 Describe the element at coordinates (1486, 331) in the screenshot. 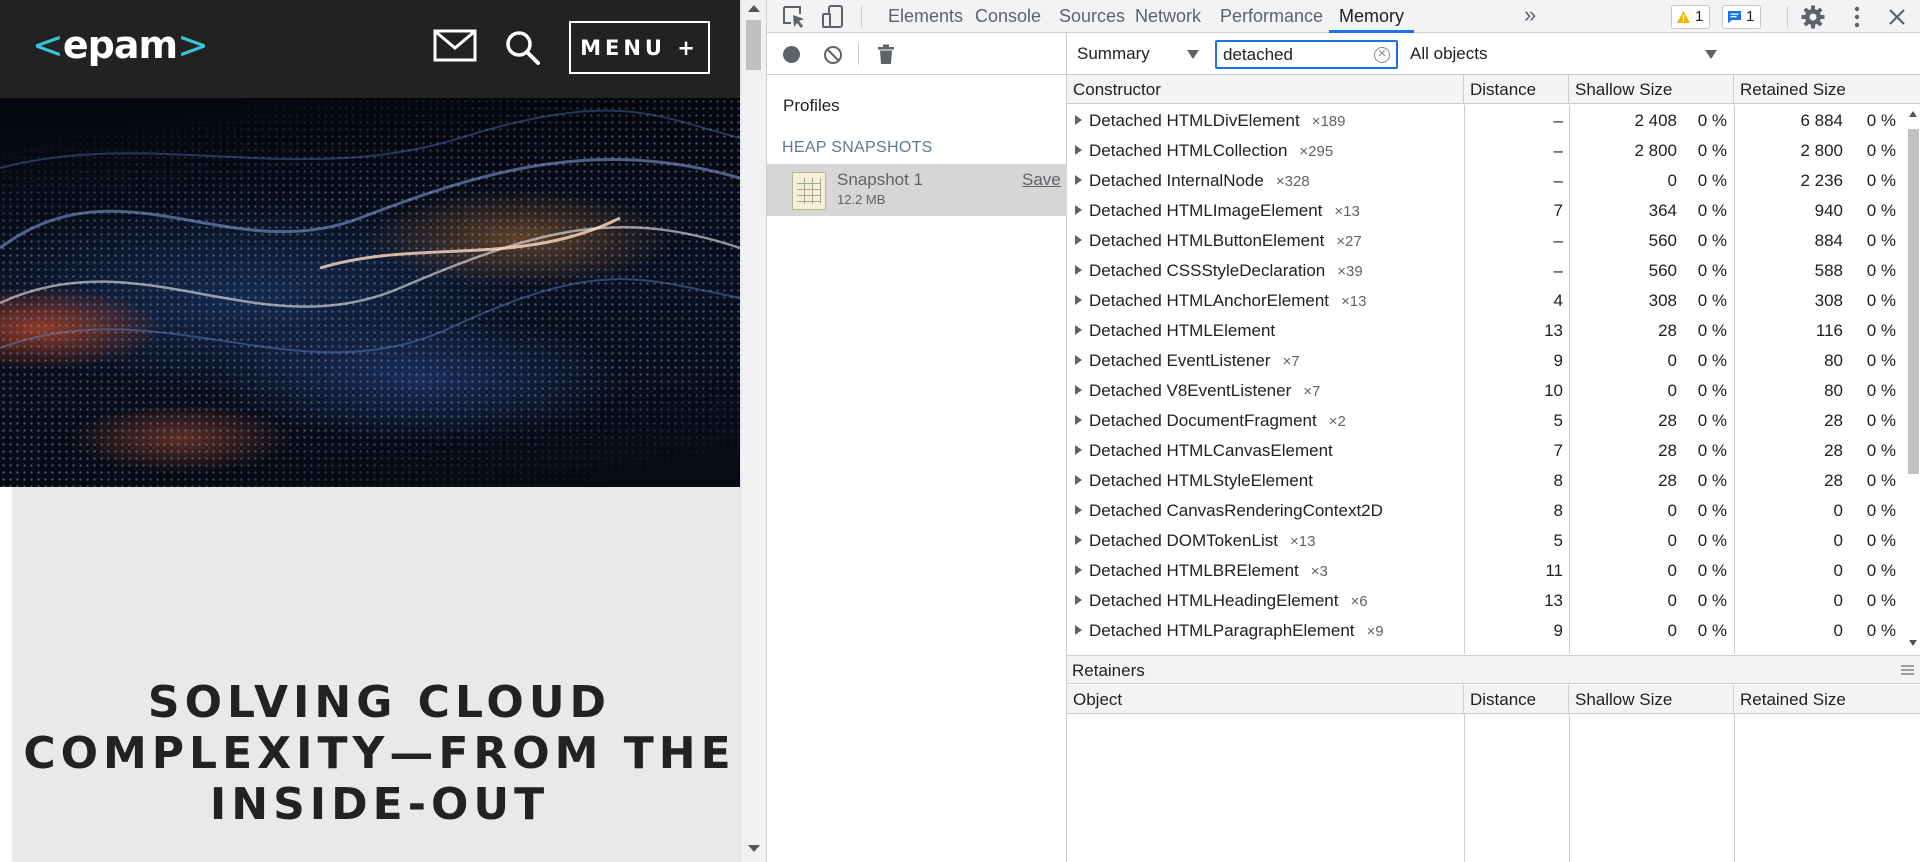

I see `table-row: Detached HTMLElement 13 28 0 % 116 0 %` at that location.